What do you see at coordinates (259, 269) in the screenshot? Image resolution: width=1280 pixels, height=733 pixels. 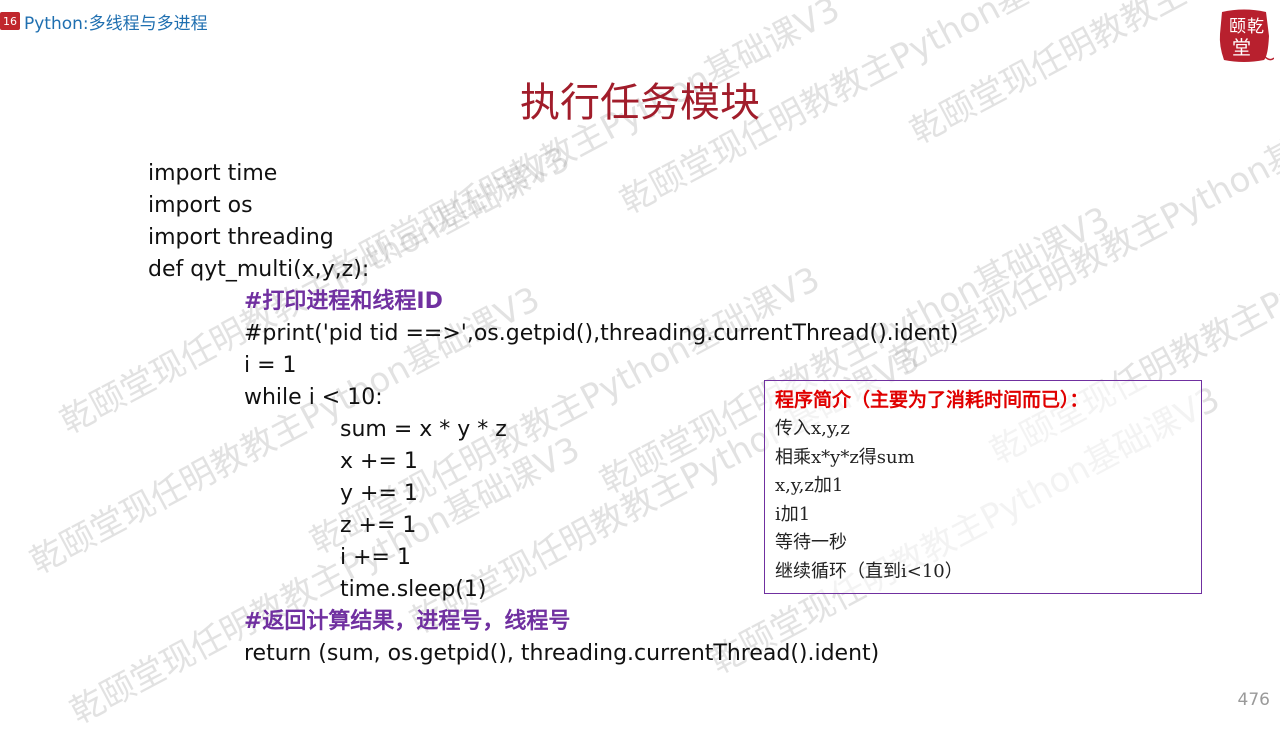 I see `code-line: def qyt_multi(x,y,z):` at bounding box center [259, 269].